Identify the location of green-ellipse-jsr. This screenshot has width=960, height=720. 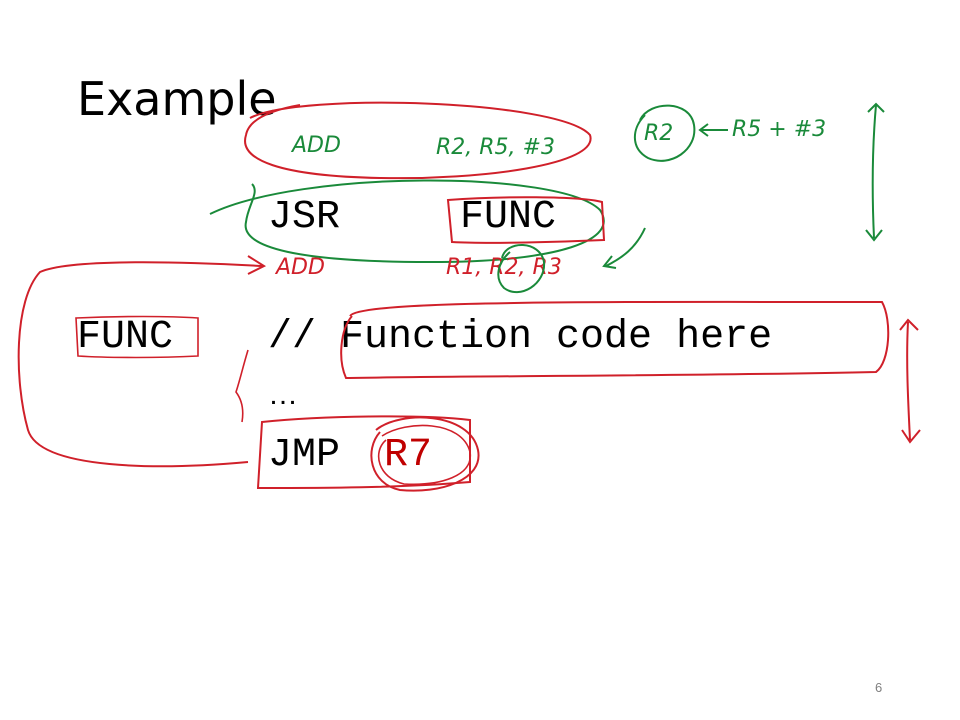
(407, 221).